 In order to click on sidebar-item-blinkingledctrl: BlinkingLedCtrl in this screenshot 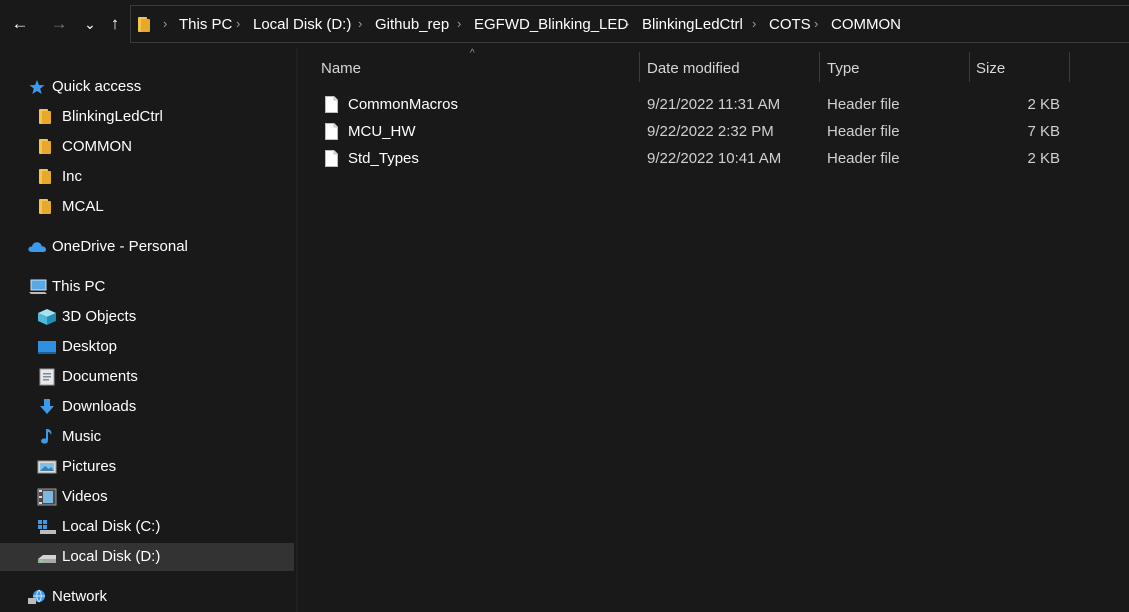, I will do `click(147, 117)`.